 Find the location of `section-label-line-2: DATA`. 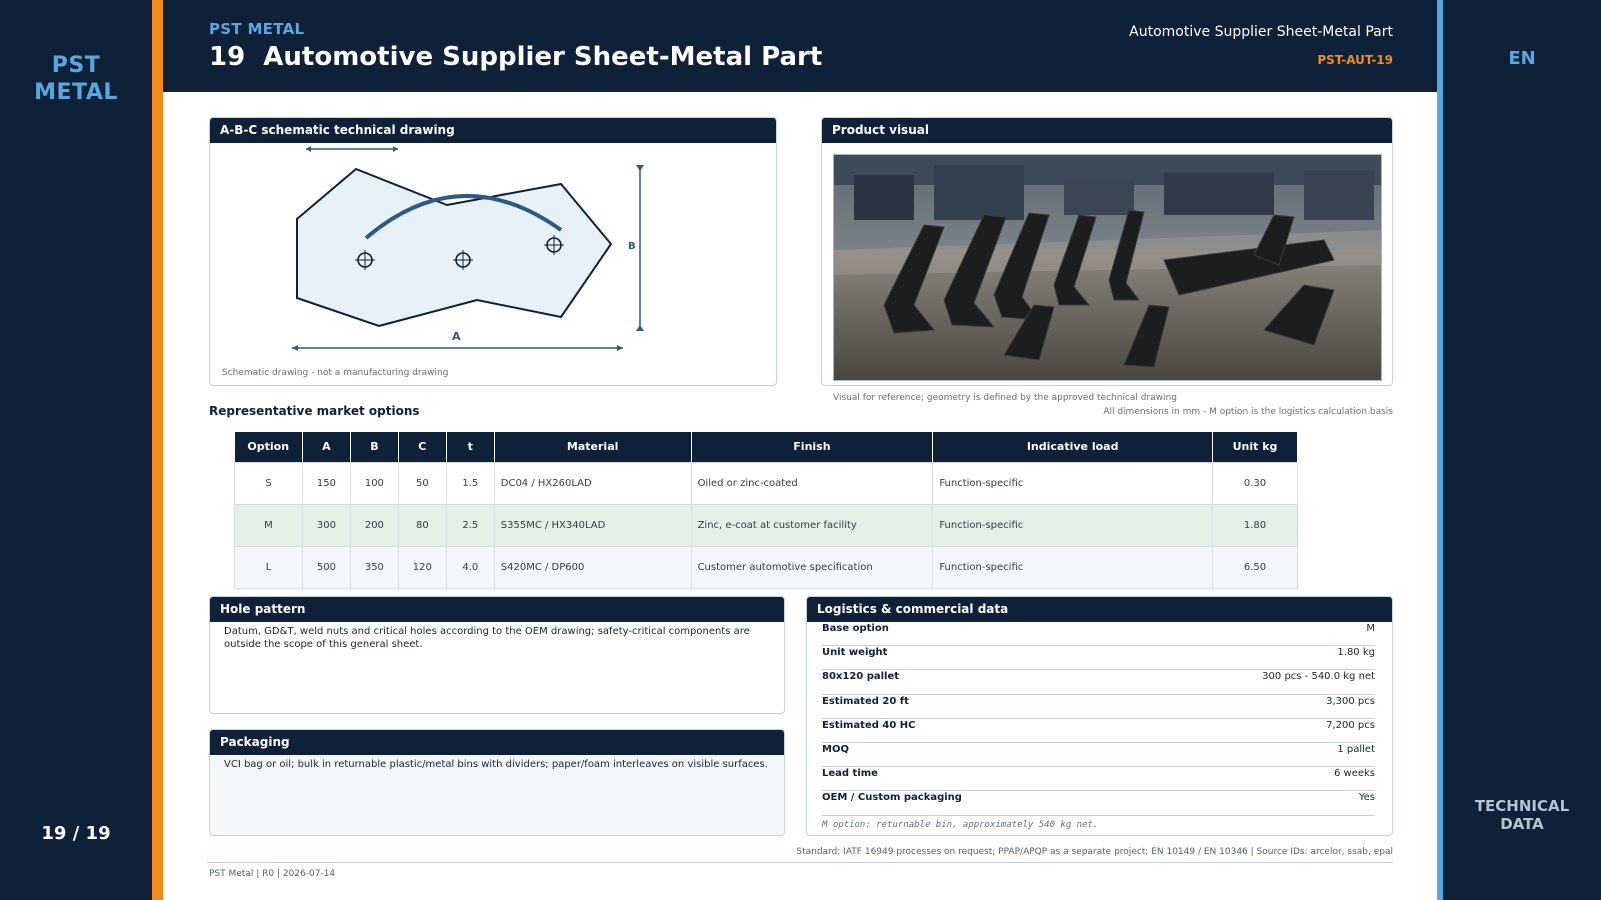

section-label-line-2: DATA is located at coordinates (1522, 824).